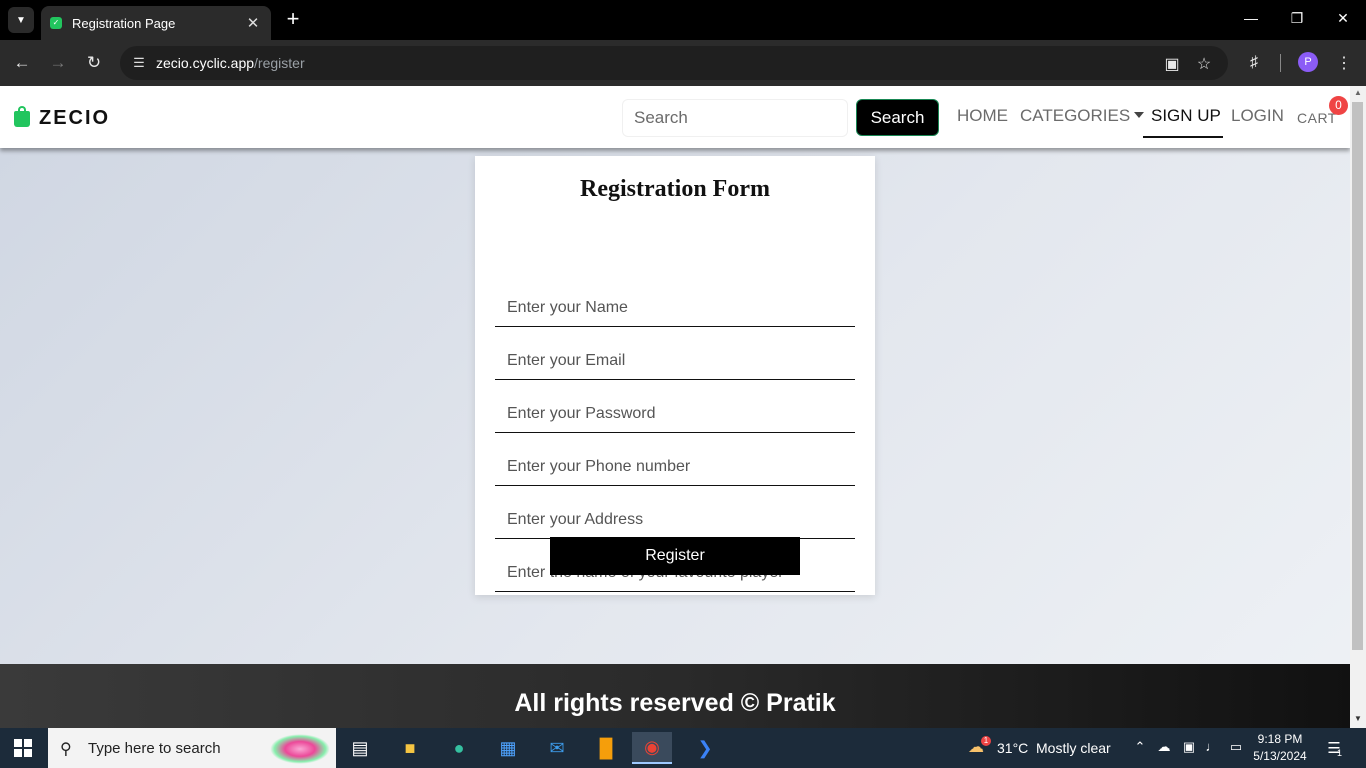  I want to click on restore-button: ❐, so click(1297, 18).